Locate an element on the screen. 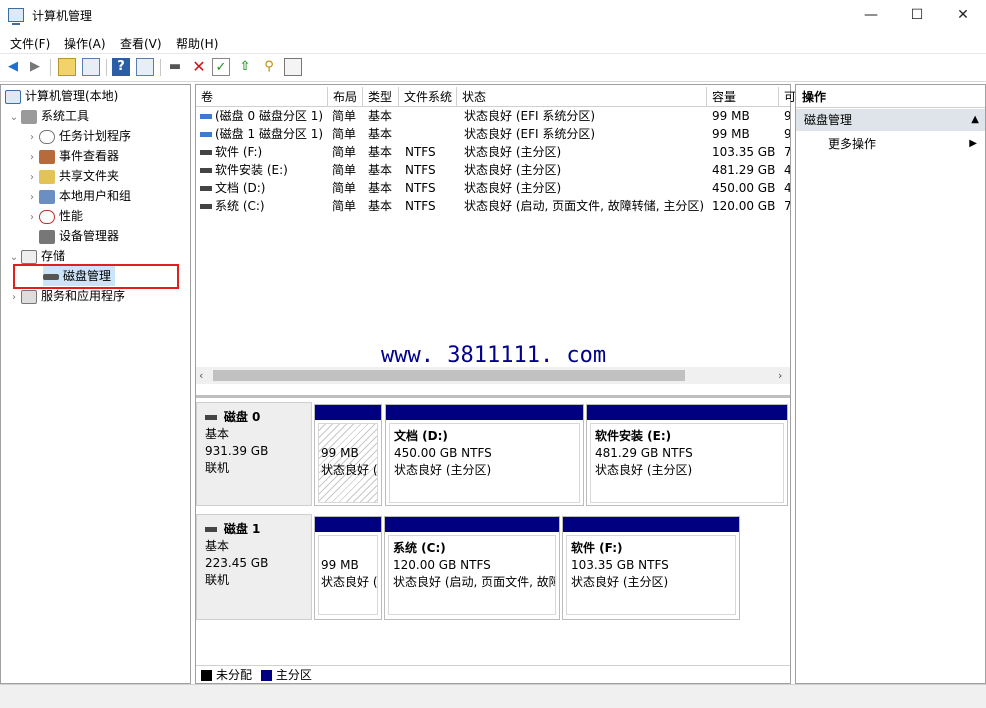 The image size is (986, 708). menu-help: 帮助(H) is located at coordinates (197, 43).